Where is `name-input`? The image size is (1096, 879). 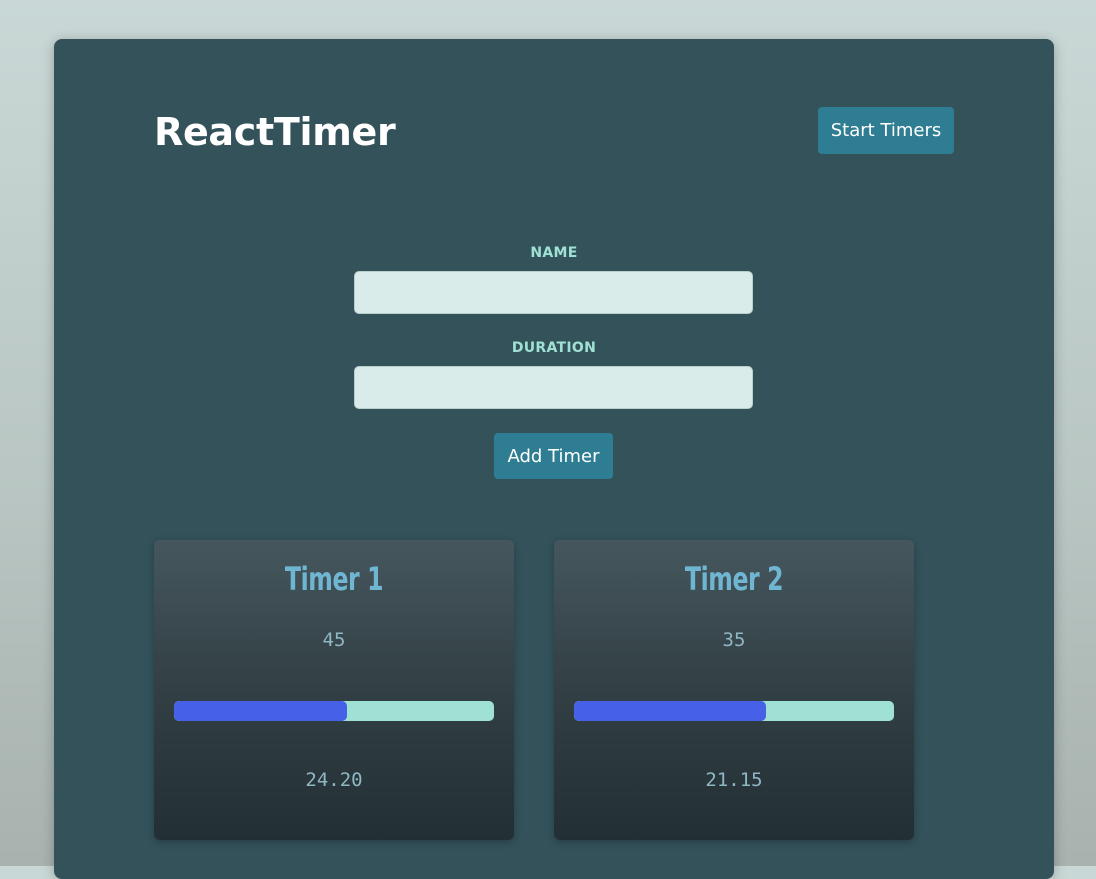 name-input is located at coordinates (553, 292).